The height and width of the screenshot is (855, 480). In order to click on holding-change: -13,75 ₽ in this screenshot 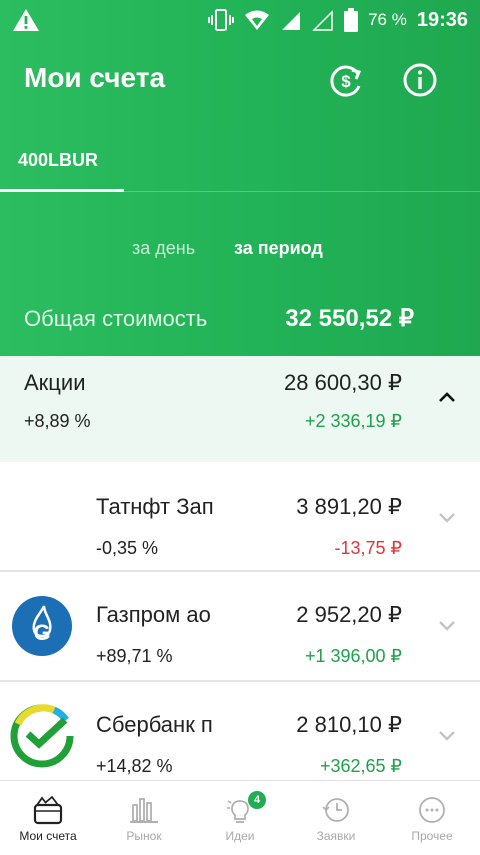, I will do `click(368, 548)`.